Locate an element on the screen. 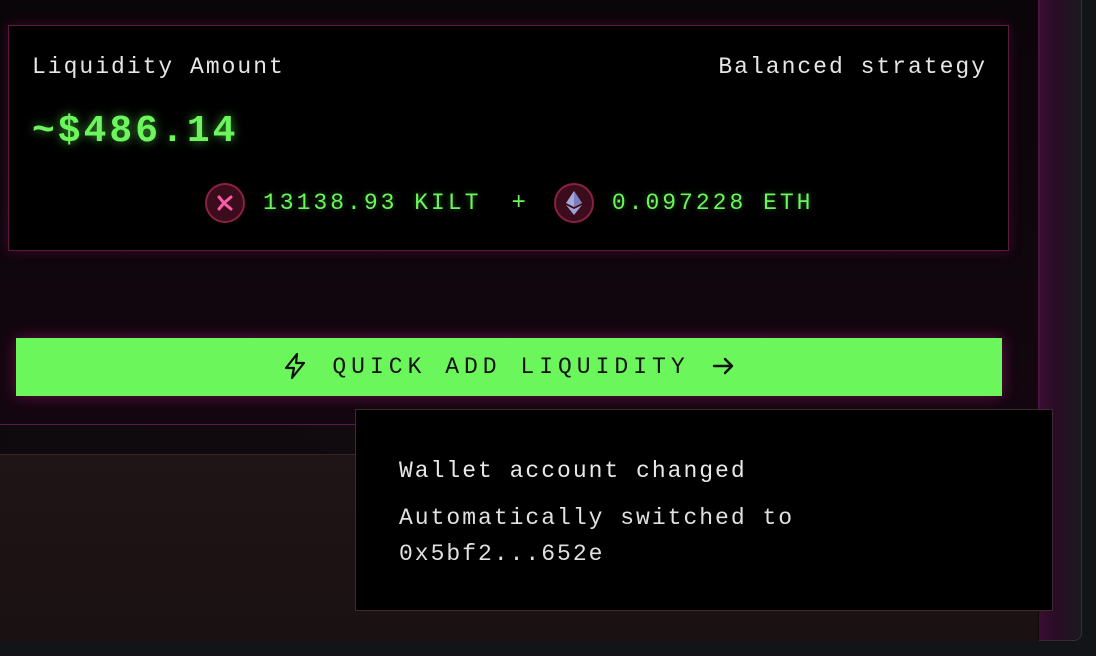 The width and height of the screenshot is (1096, 656). toast-message: Automatically switched to 0x5bf2...652e is located at coordinates (597, 536).